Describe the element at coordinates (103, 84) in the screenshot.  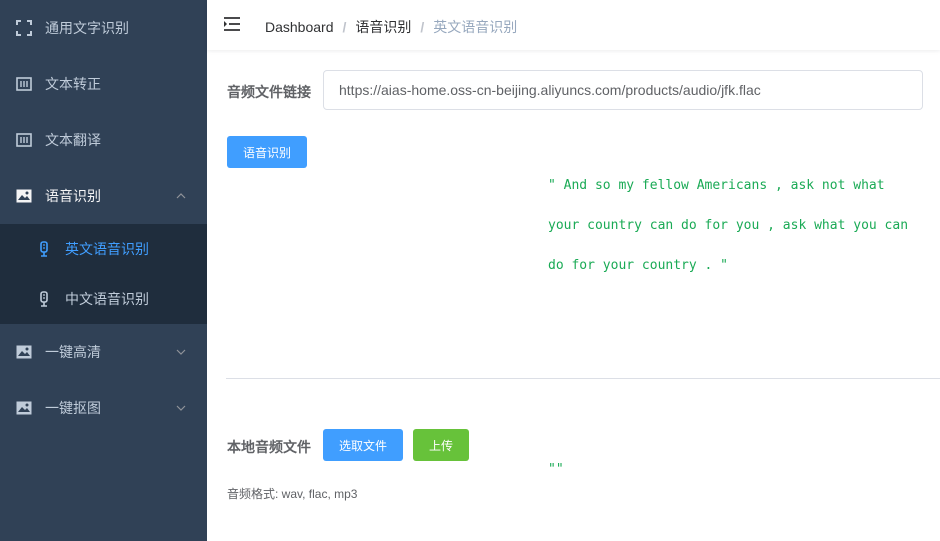
I see `sidebar-item-text-correction: 文本转正` at that location.